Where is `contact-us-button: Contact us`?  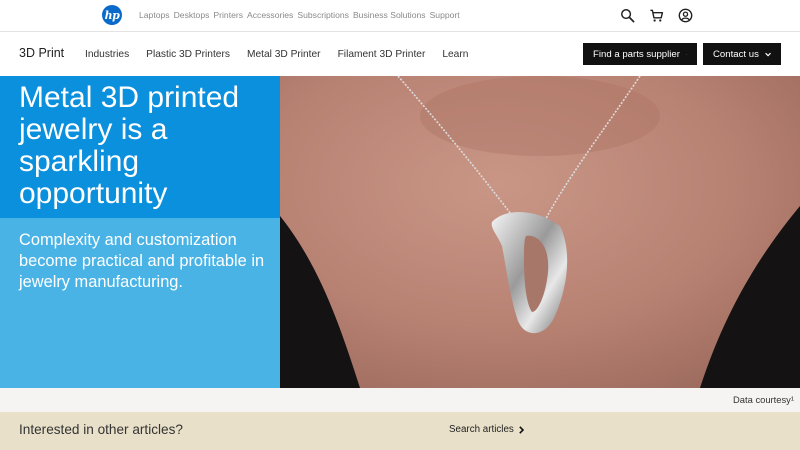
contact-us-button: Contact us is located at coordinates (742, 54).